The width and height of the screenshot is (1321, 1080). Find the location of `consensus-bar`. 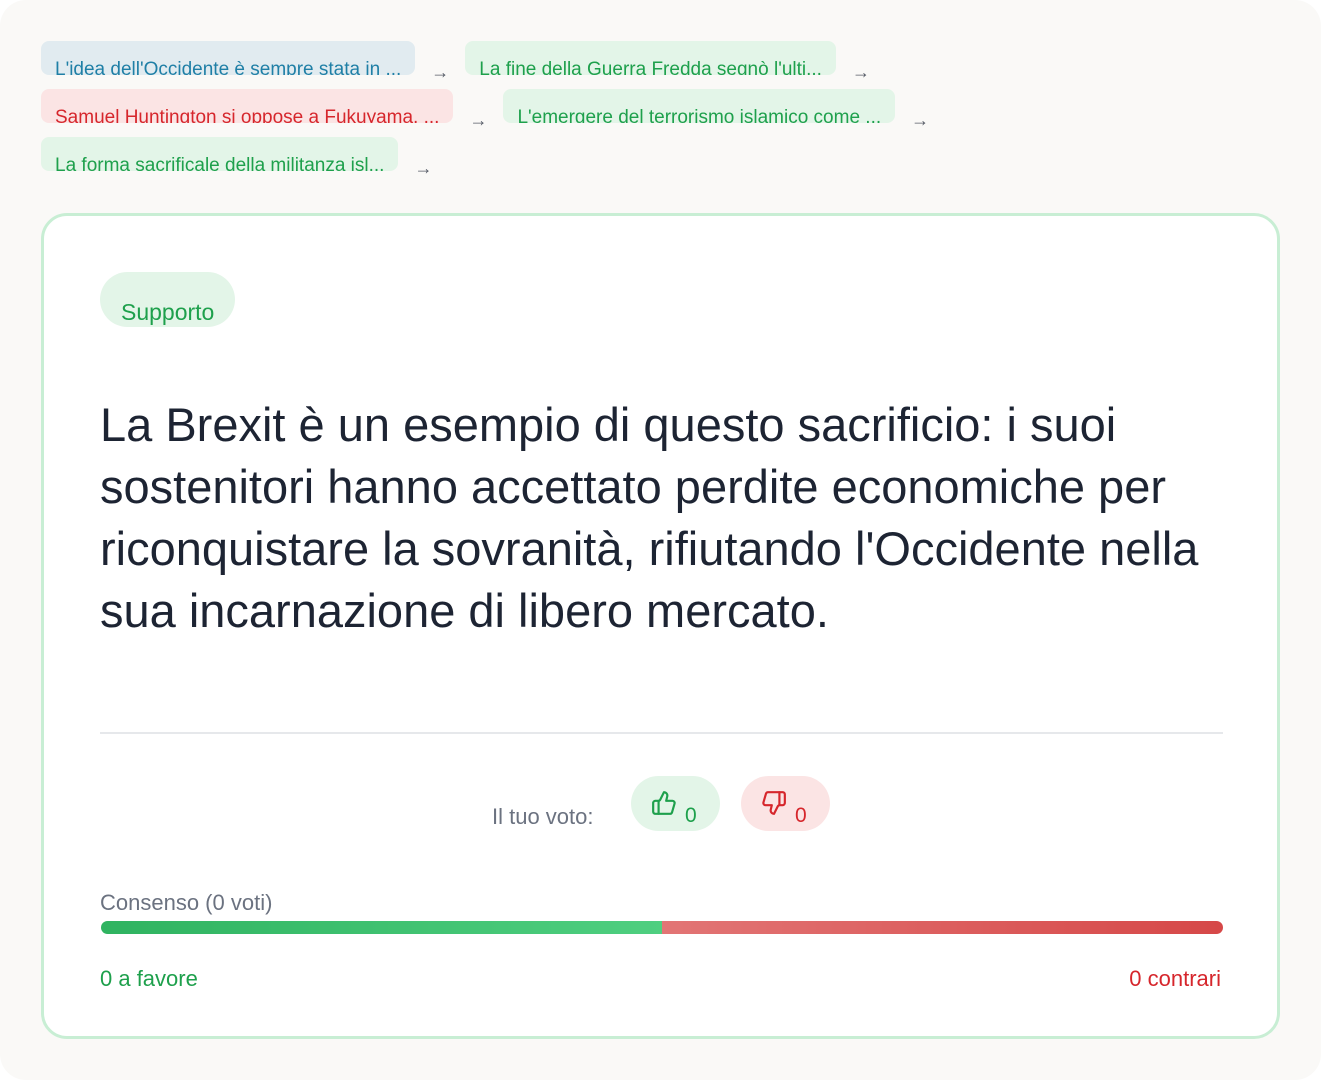

consensus-bar is located at coordinates (662, 927).